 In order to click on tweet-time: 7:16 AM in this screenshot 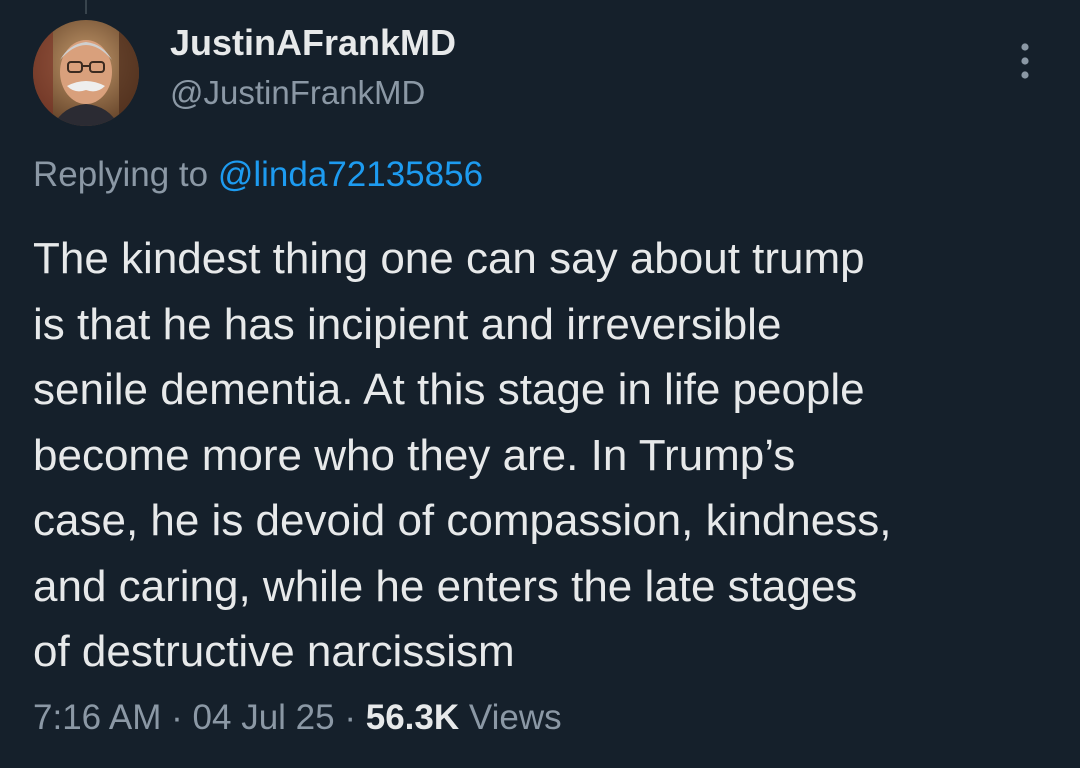, I will do `click(97, 717)`.